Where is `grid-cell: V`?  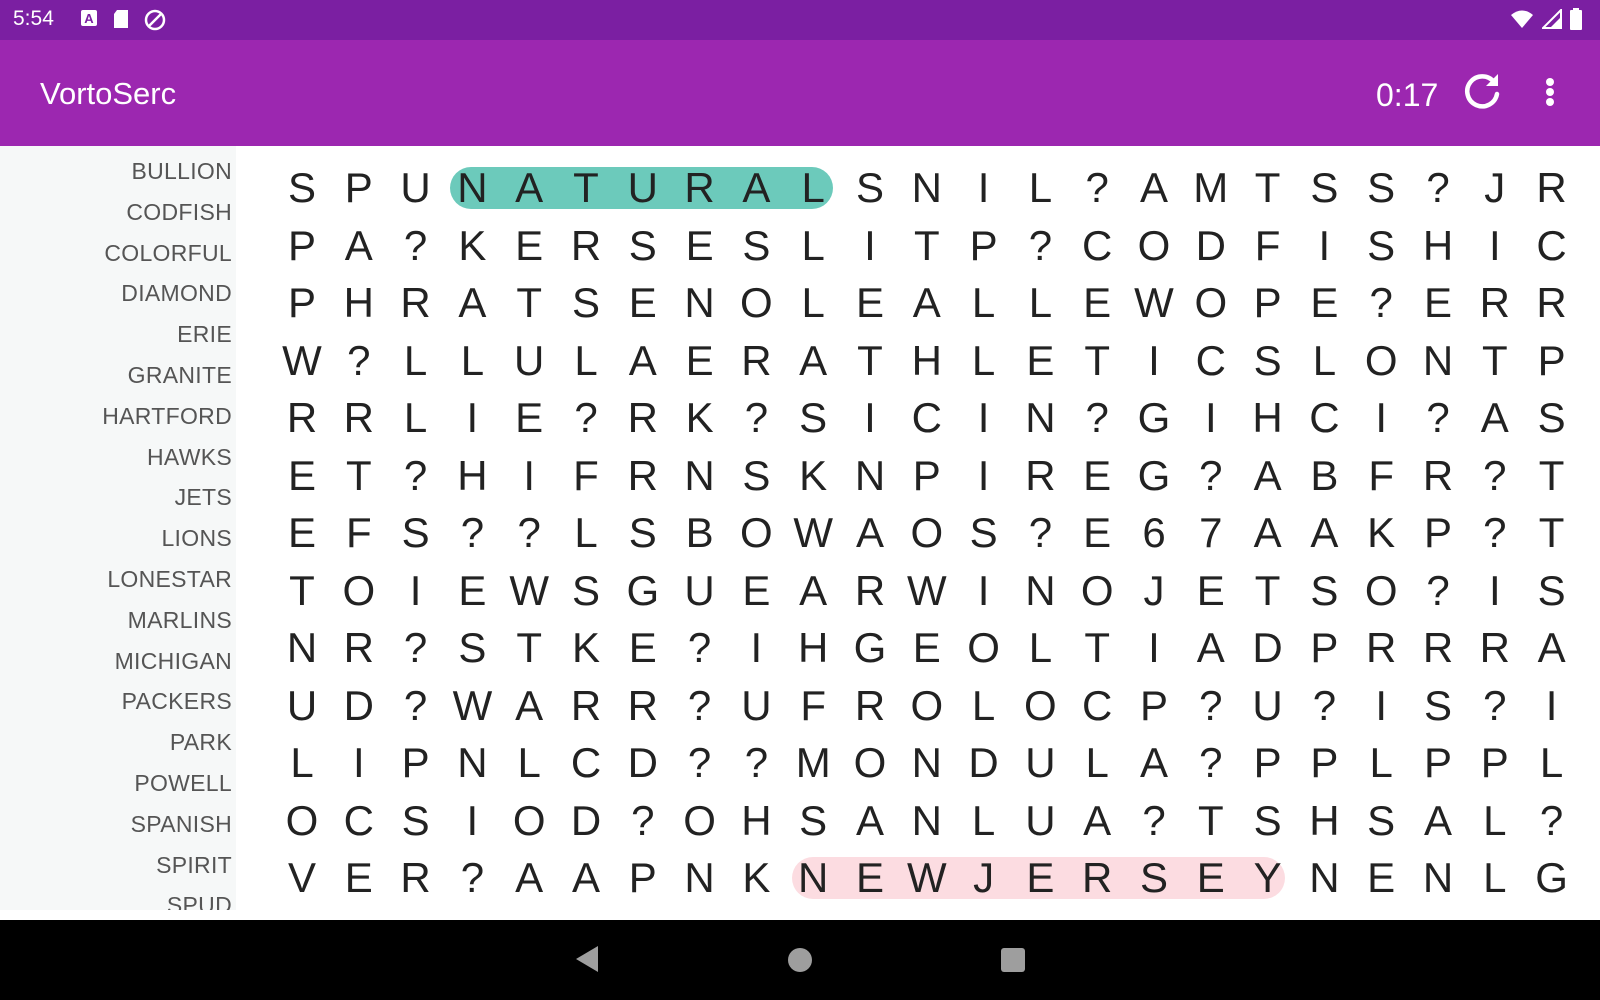
grid-cell: V is located at coordinates (302, 878).